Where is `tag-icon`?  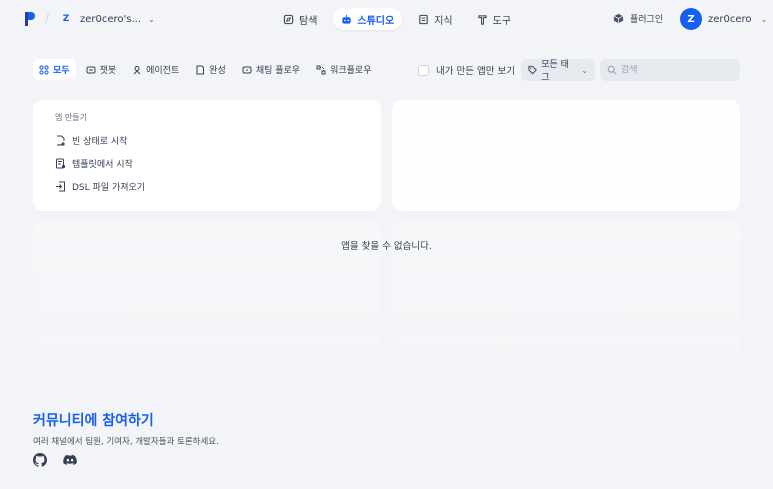
tag-icon is located at coordinates (532, 70).